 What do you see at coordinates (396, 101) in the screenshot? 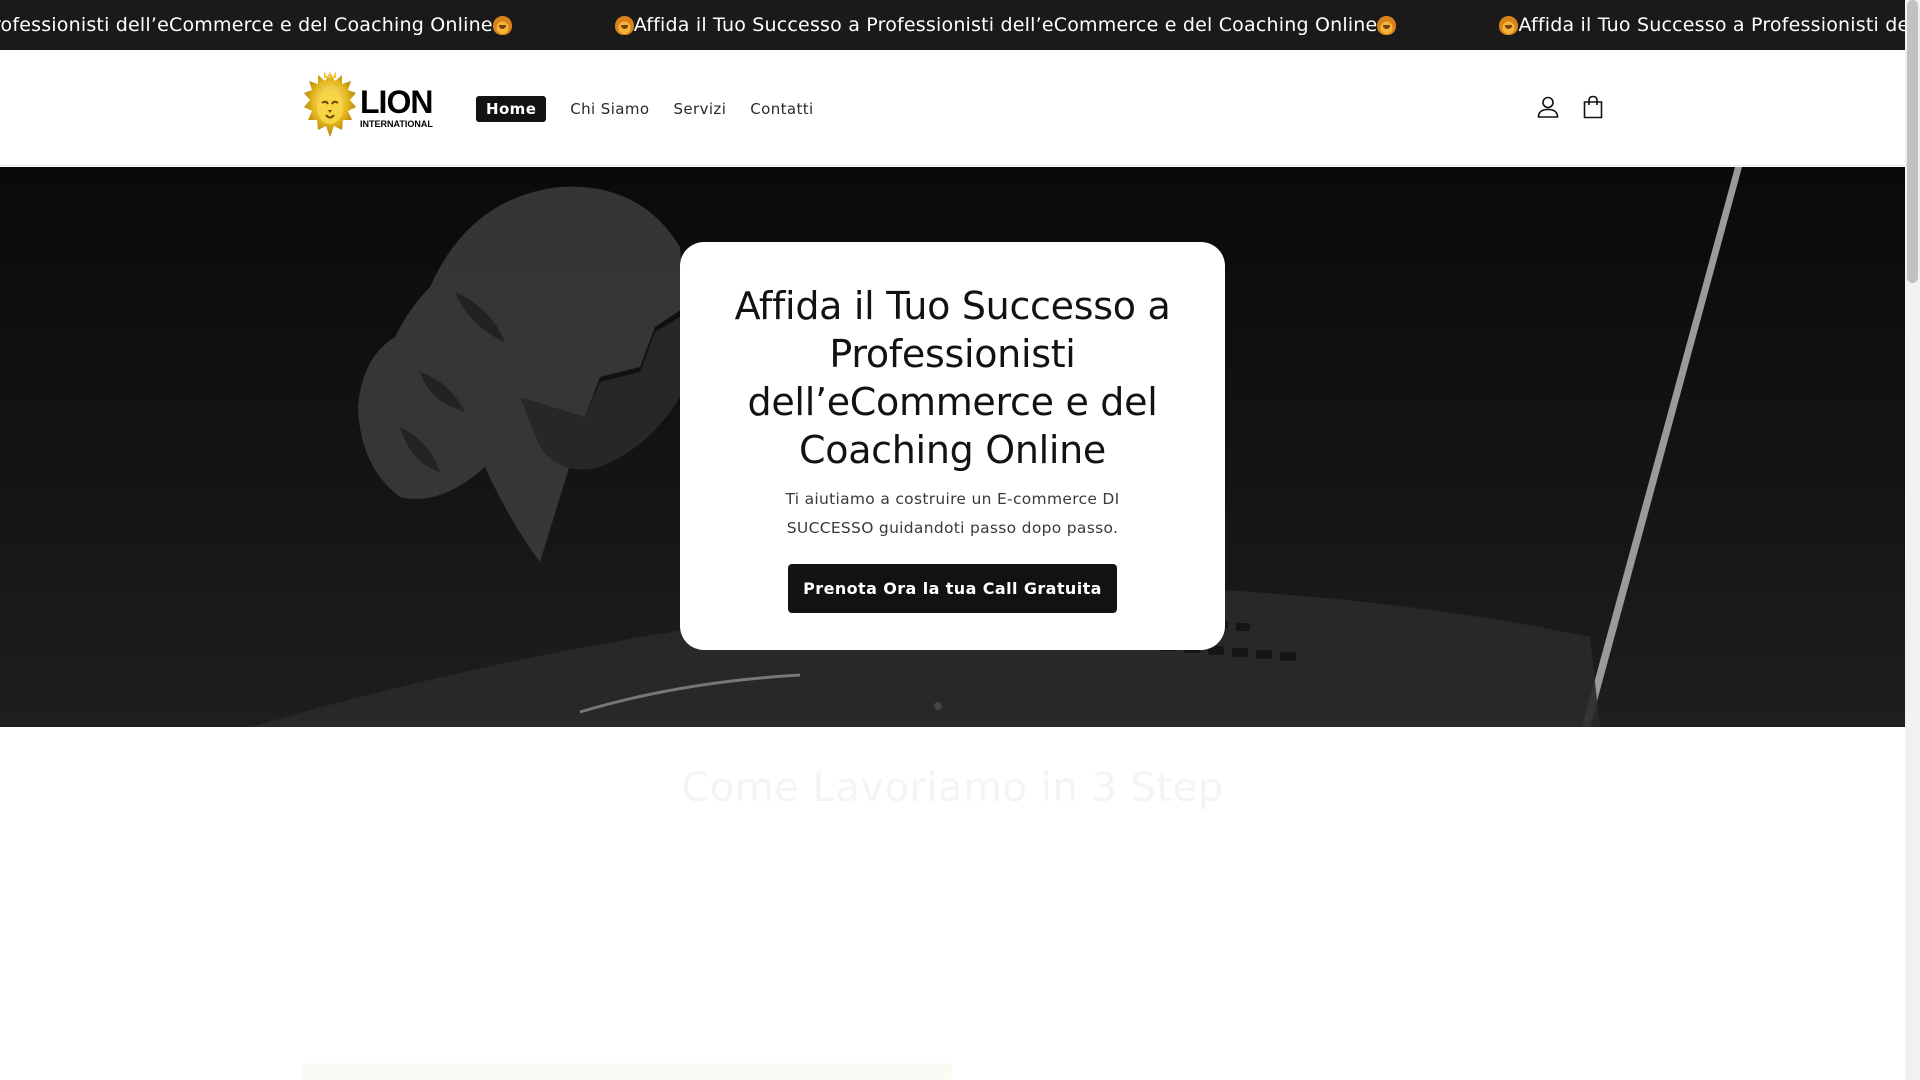
I see `logo-main-text: LION` at bounding box center [396, 101].